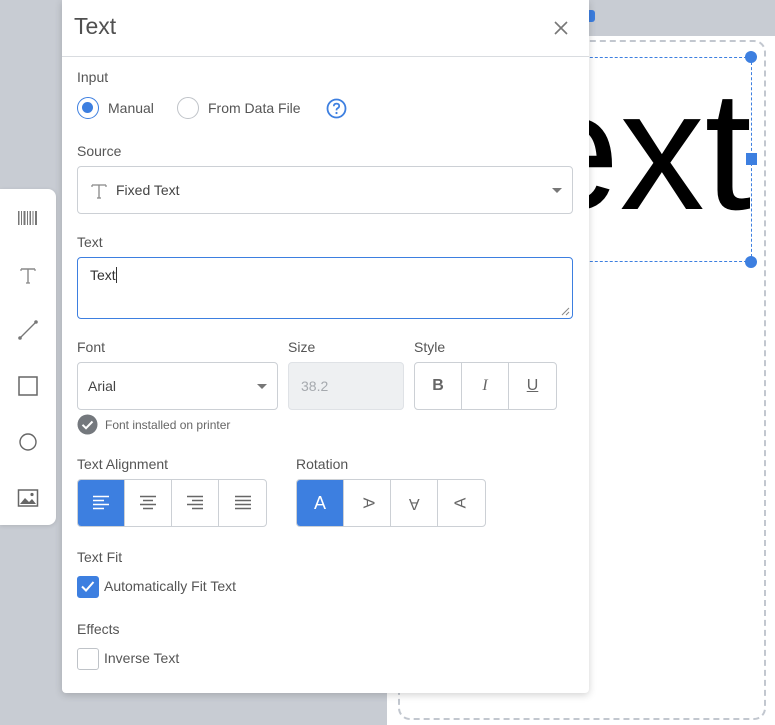 This screenshot has width=775, height=725. Describe the element at coordinates (302, 347) in the screenshot. I see `size-label: Size` at that location.